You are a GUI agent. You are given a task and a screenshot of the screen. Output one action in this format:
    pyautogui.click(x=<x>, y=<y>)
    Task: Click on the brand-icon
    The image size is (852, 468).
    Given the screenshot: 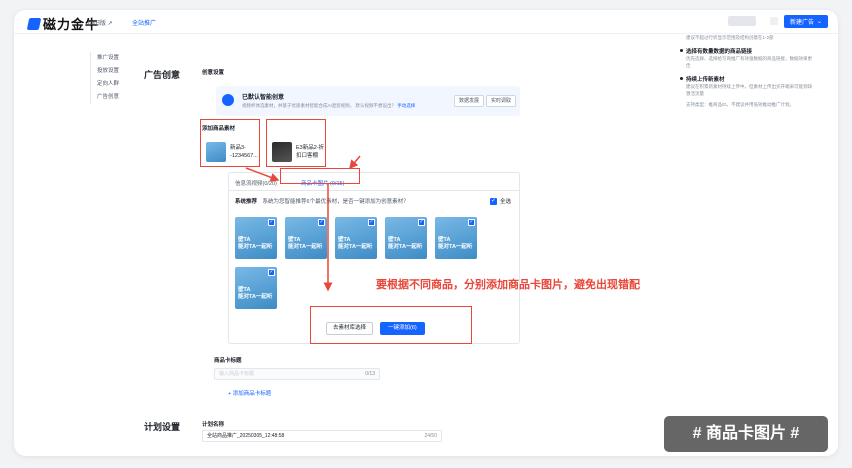 What is the action you would take?
    pyautogui.click(x=34, y=23)
    